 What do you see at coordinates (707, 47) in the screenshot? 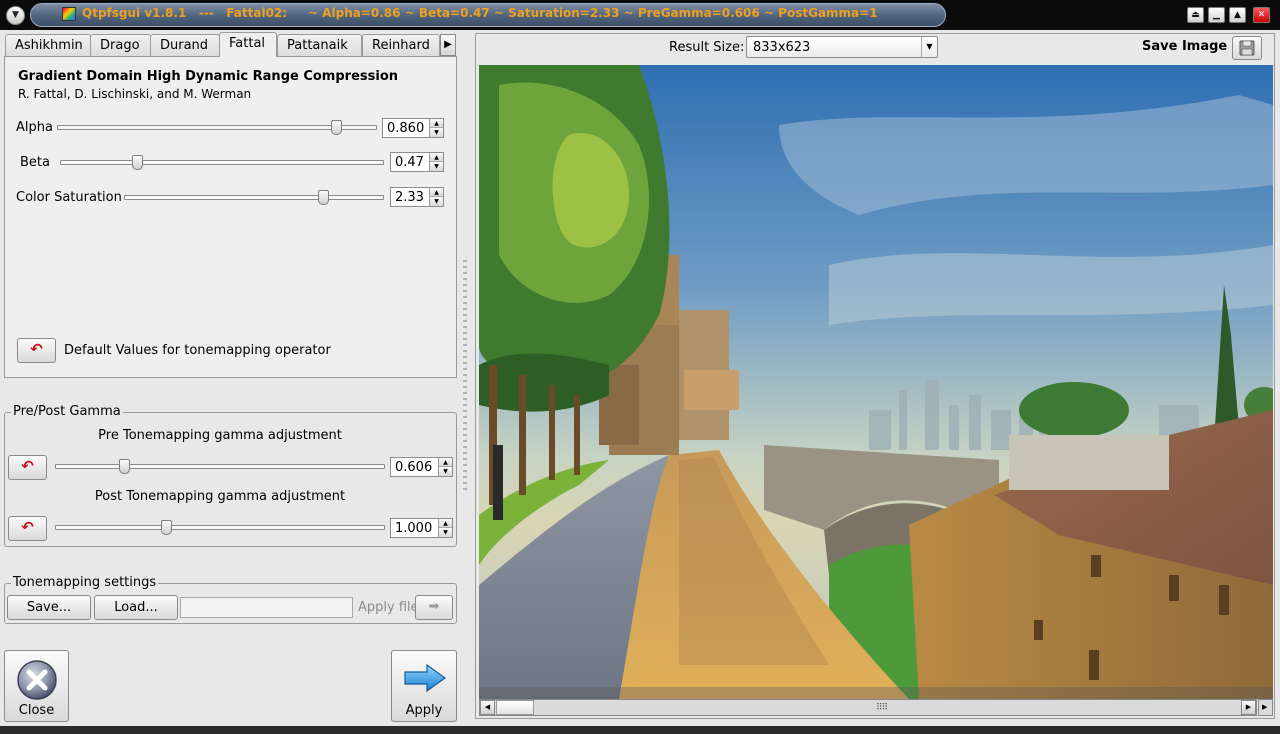
I see `result-size-label: Result Size:` at bounding box center [707, 47].